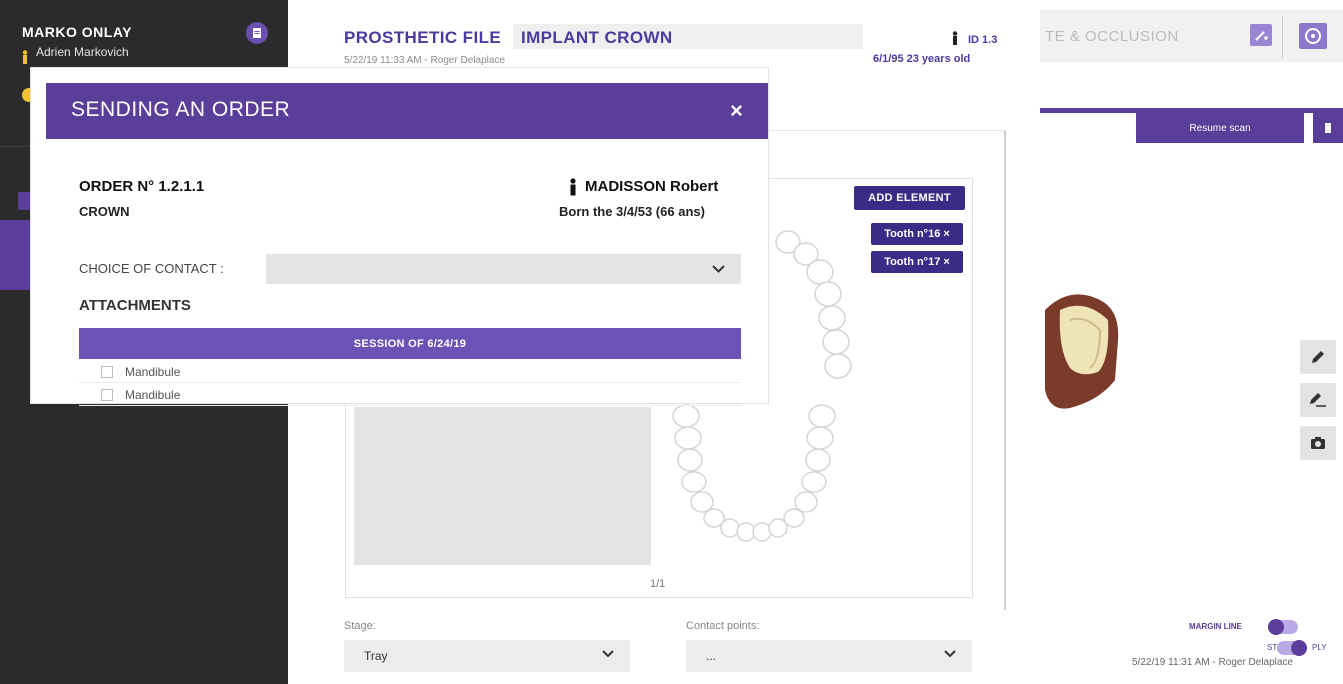 This screenshot has height=684, width=1343. I want to click on settings-icon, so click(1313, 36).